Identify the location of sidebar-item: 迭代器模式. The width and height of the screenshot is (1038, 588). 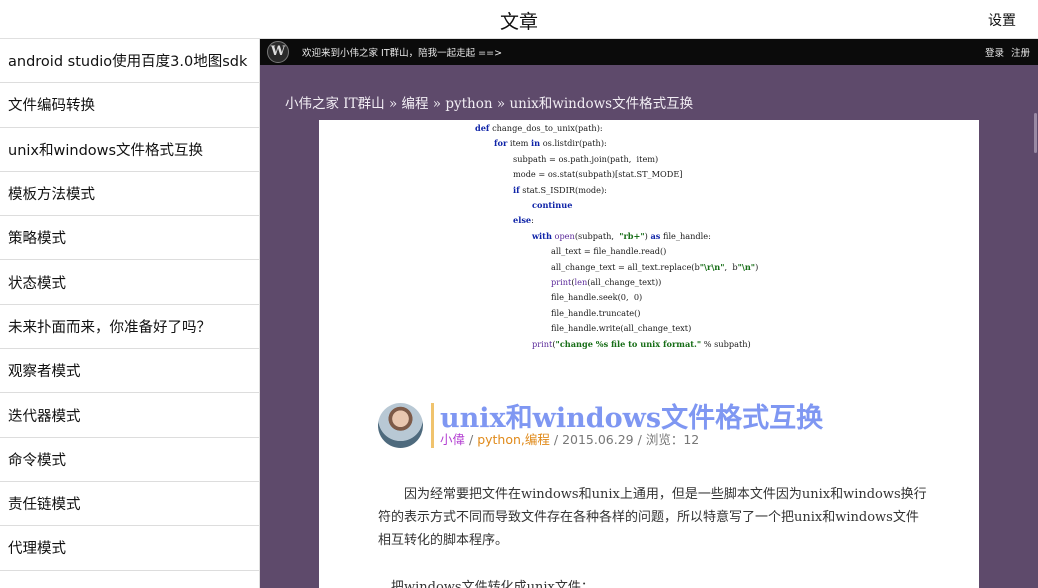
(129, 415).